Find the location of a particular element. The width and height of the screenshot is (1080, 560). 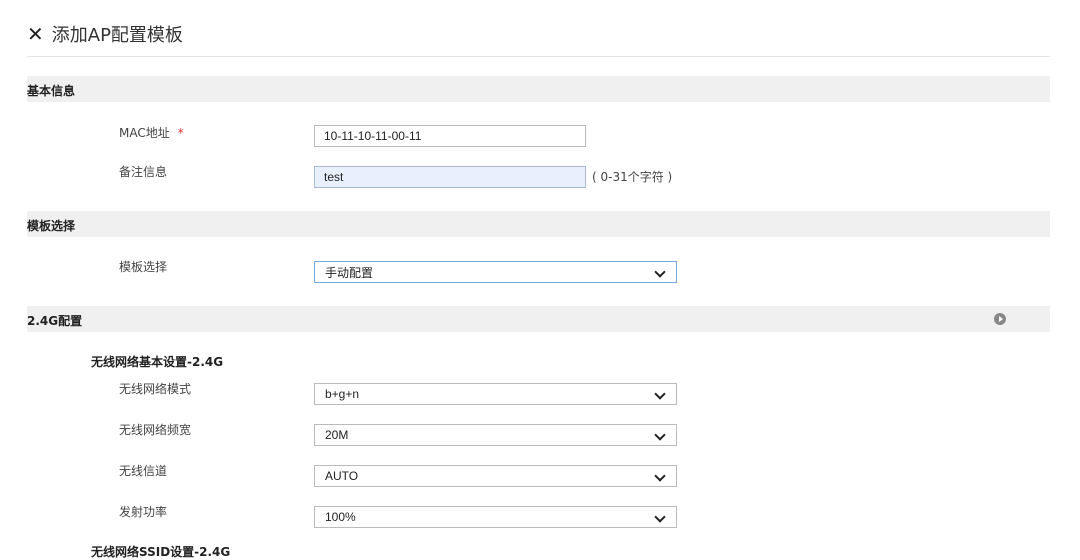

title-divider is located at coordinates (538, 56).